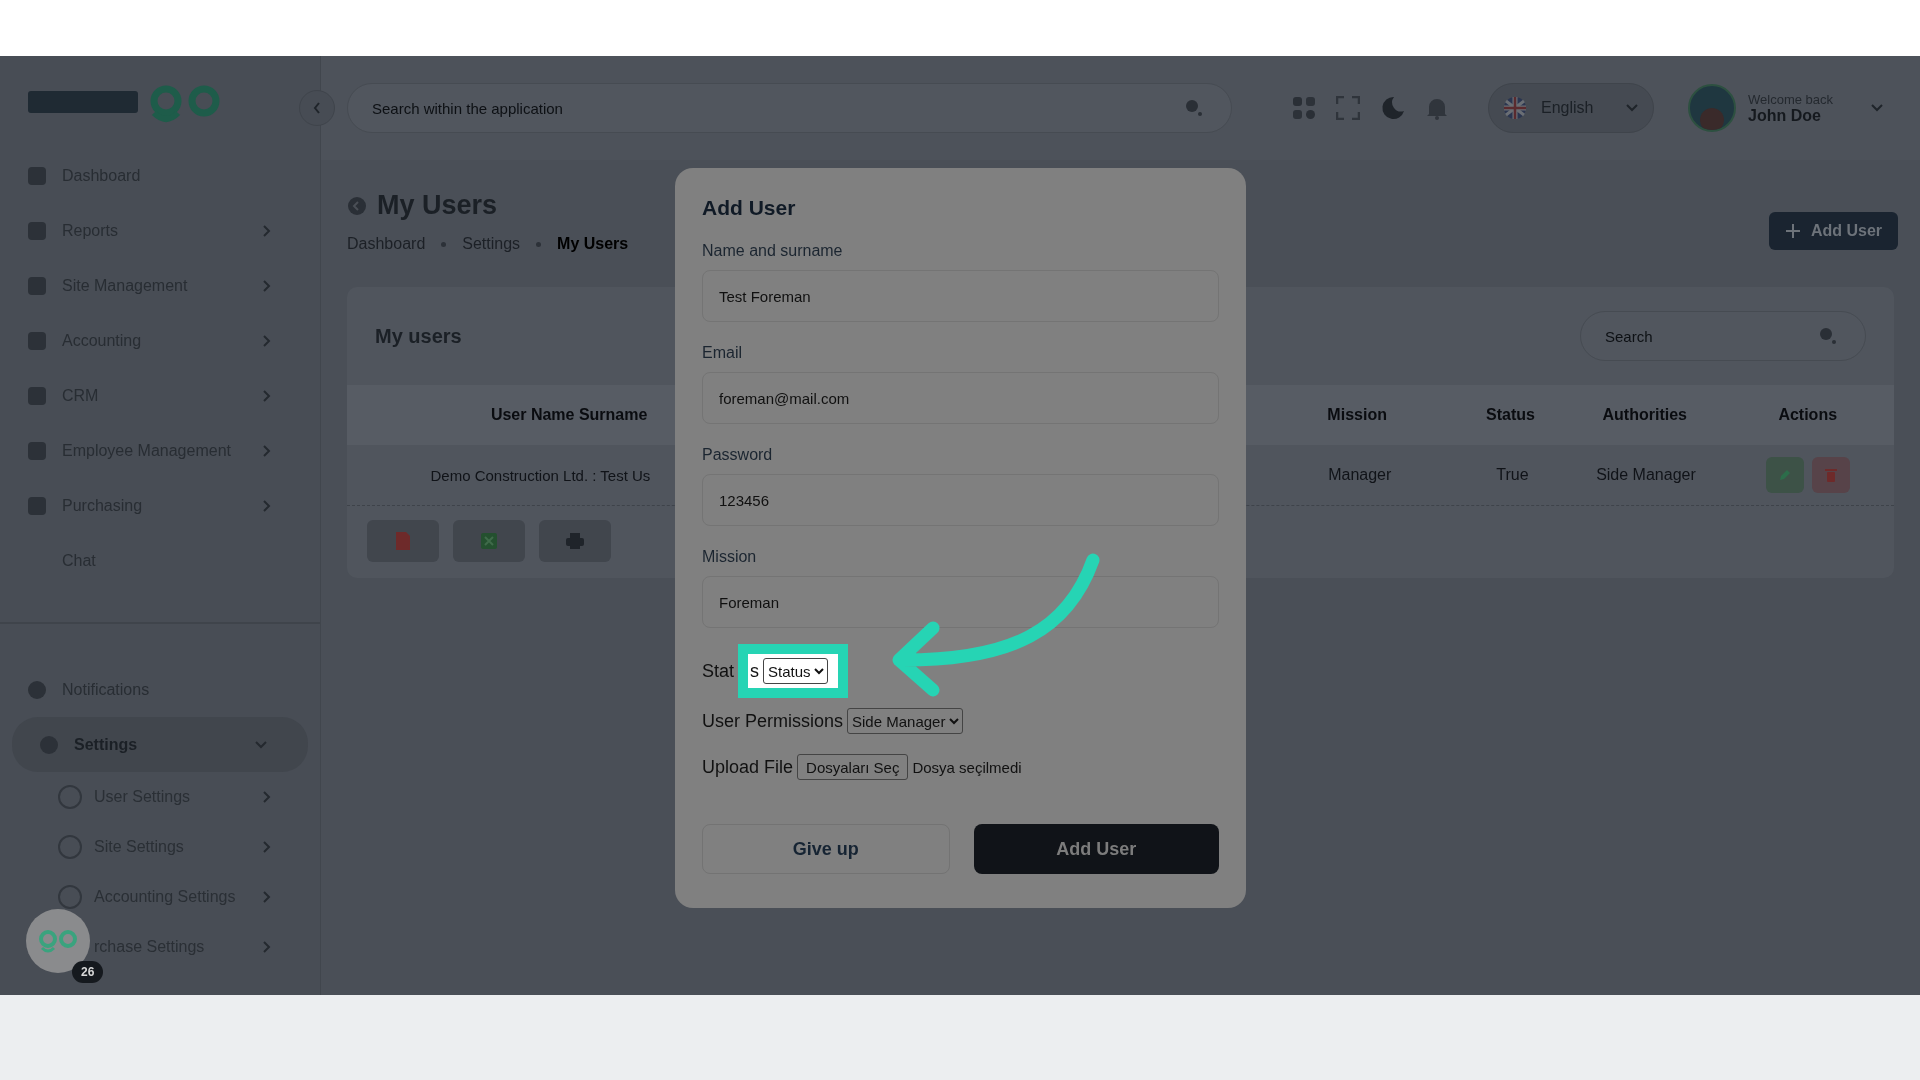 The width and height of the screenshot is (1920, 1080). What do you see at coordinates (1357, 415) in the screenshot?
I see `column-header: Mission` at bounding box center [1357, 415].